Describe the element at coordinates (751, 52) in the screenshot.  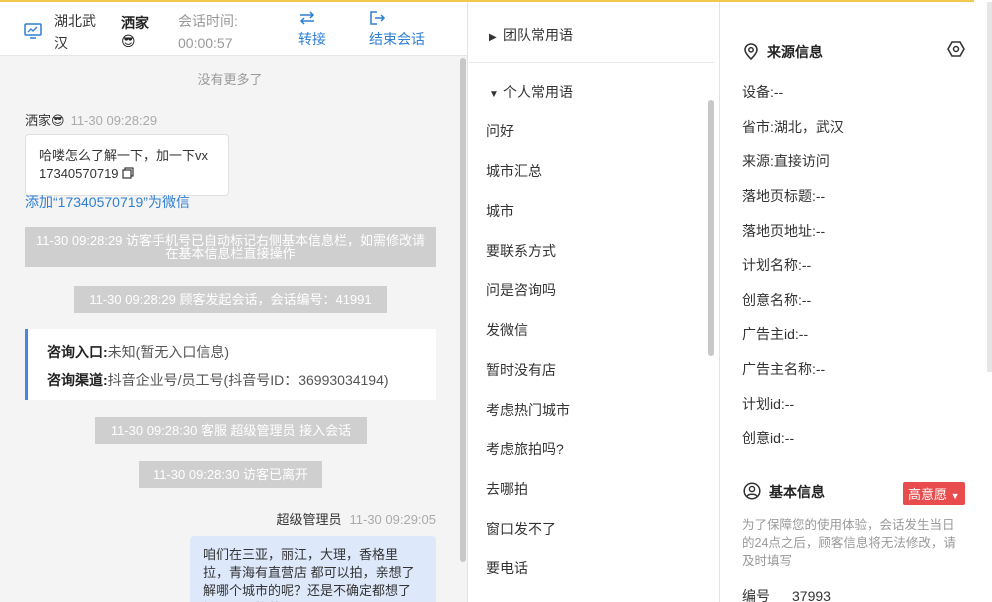
I see `location-pin-icon` at that location.